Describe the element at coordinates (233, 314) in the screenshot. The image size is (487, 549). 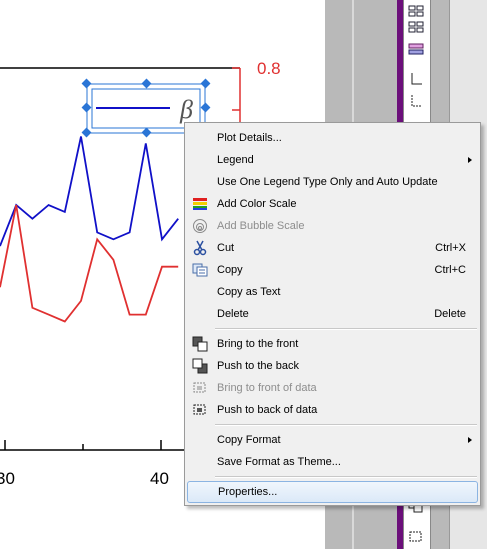
I see `menu-item-label: Delete` at that location.